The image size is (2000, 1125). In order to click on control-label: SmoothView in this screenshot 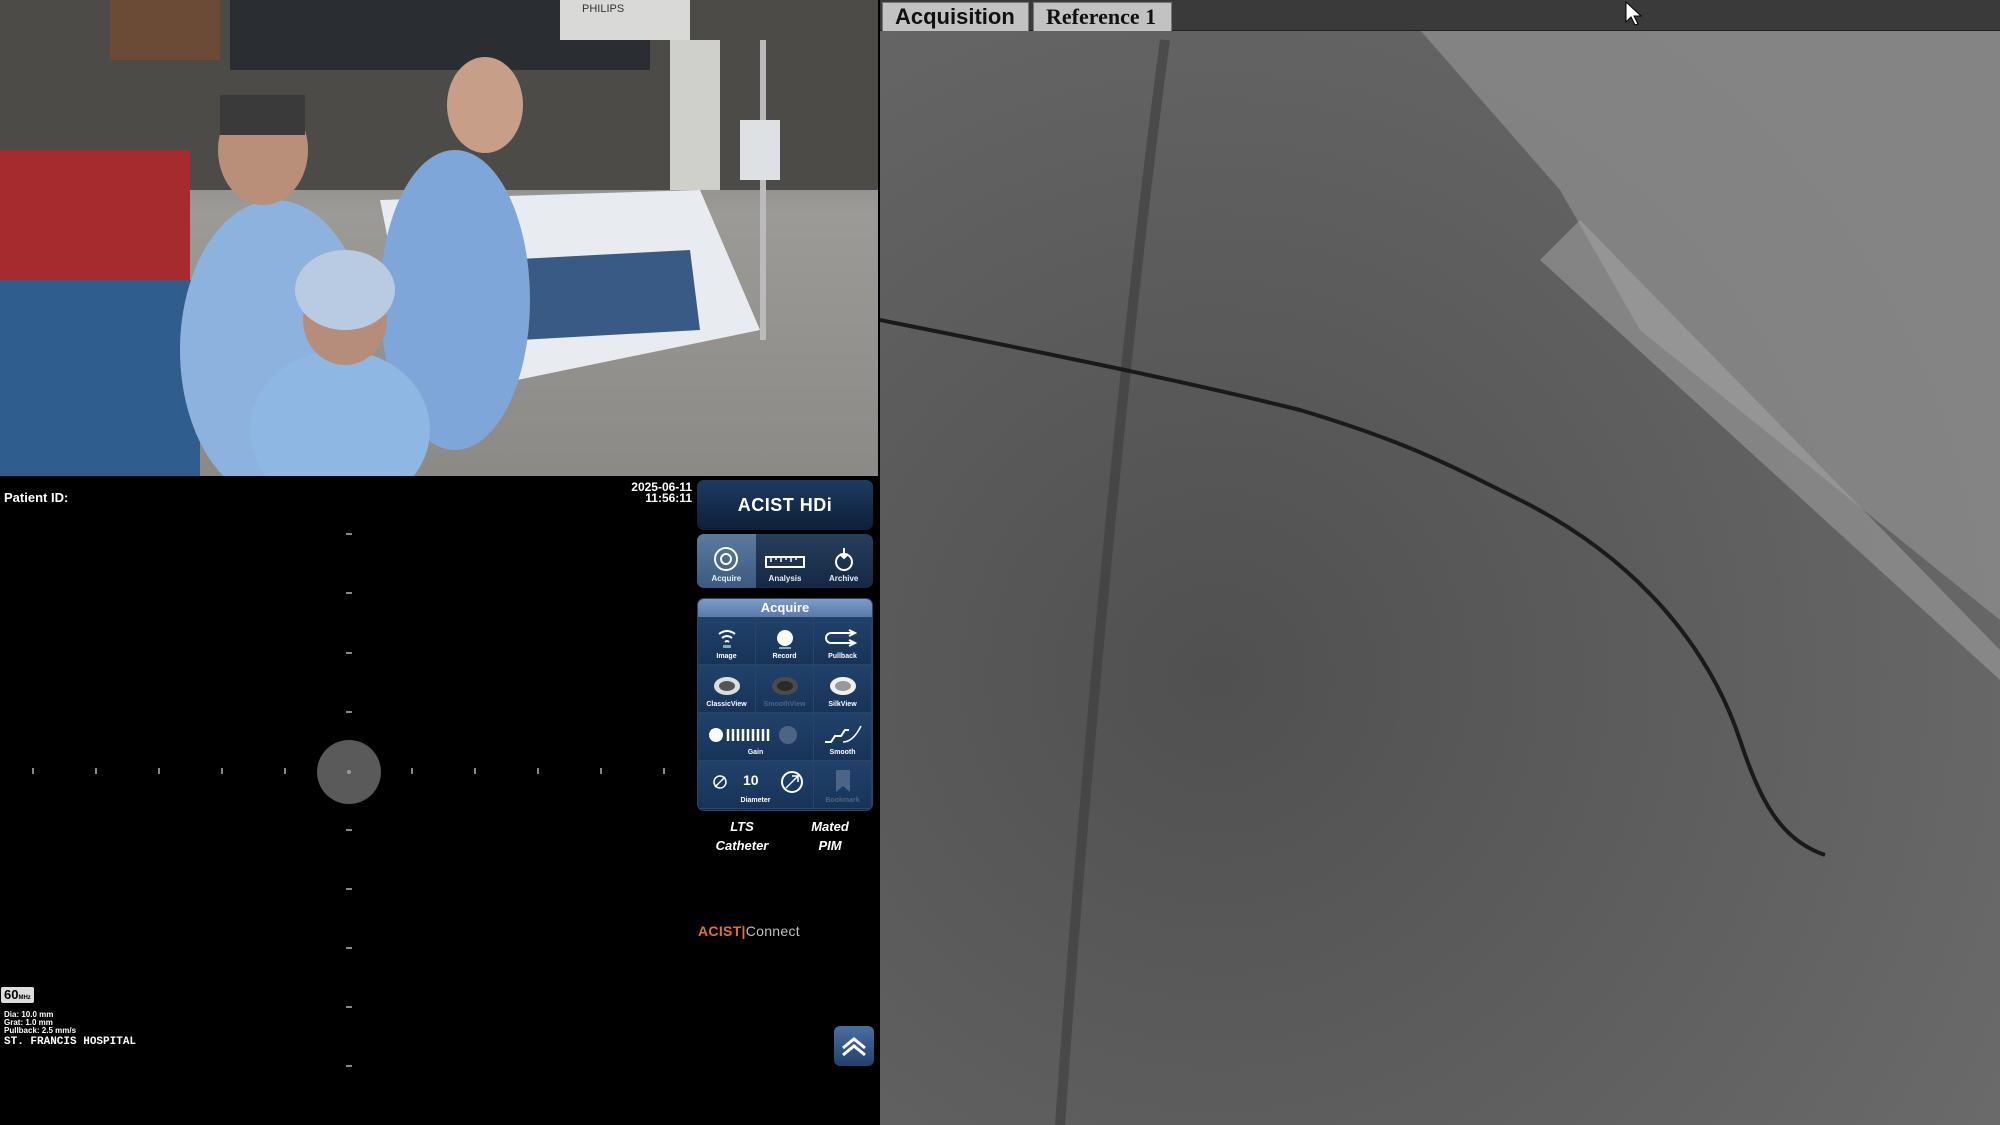, I will do `click(784, 704)`.